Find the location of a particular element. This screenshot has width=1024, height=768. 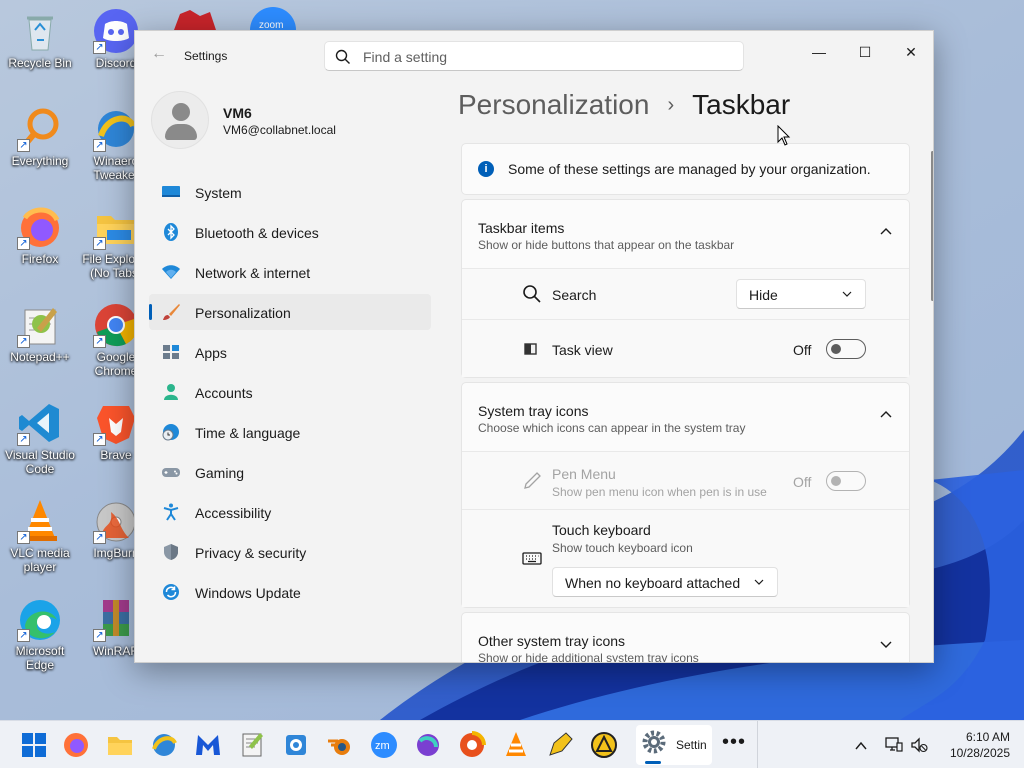

desktop-icon-vscode: ↗ Visual Studio Code is located at coordinates (40, 438).